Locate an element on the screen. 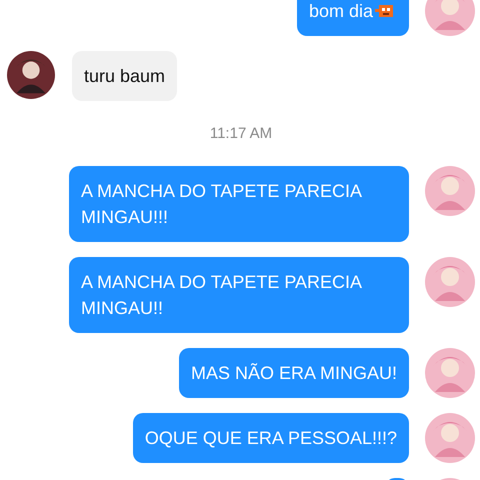 This screenshot has width=480, height=480. message-bubble: A MANCHA DO TAPETE PARECIA MINGAU!! is located at coordinates (239, 295).